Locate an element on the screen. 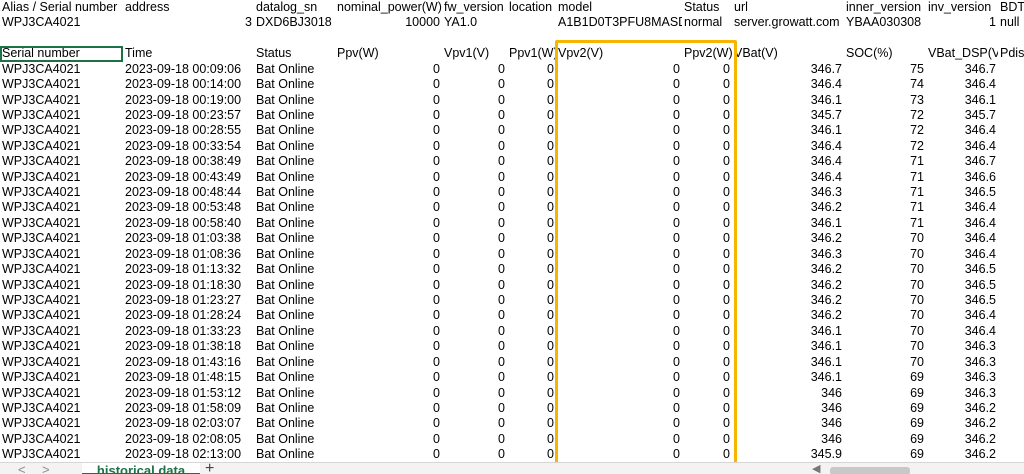 This screenshot has width=1024, height=474. table-cell: 75 is located at coordinates (885, 69).